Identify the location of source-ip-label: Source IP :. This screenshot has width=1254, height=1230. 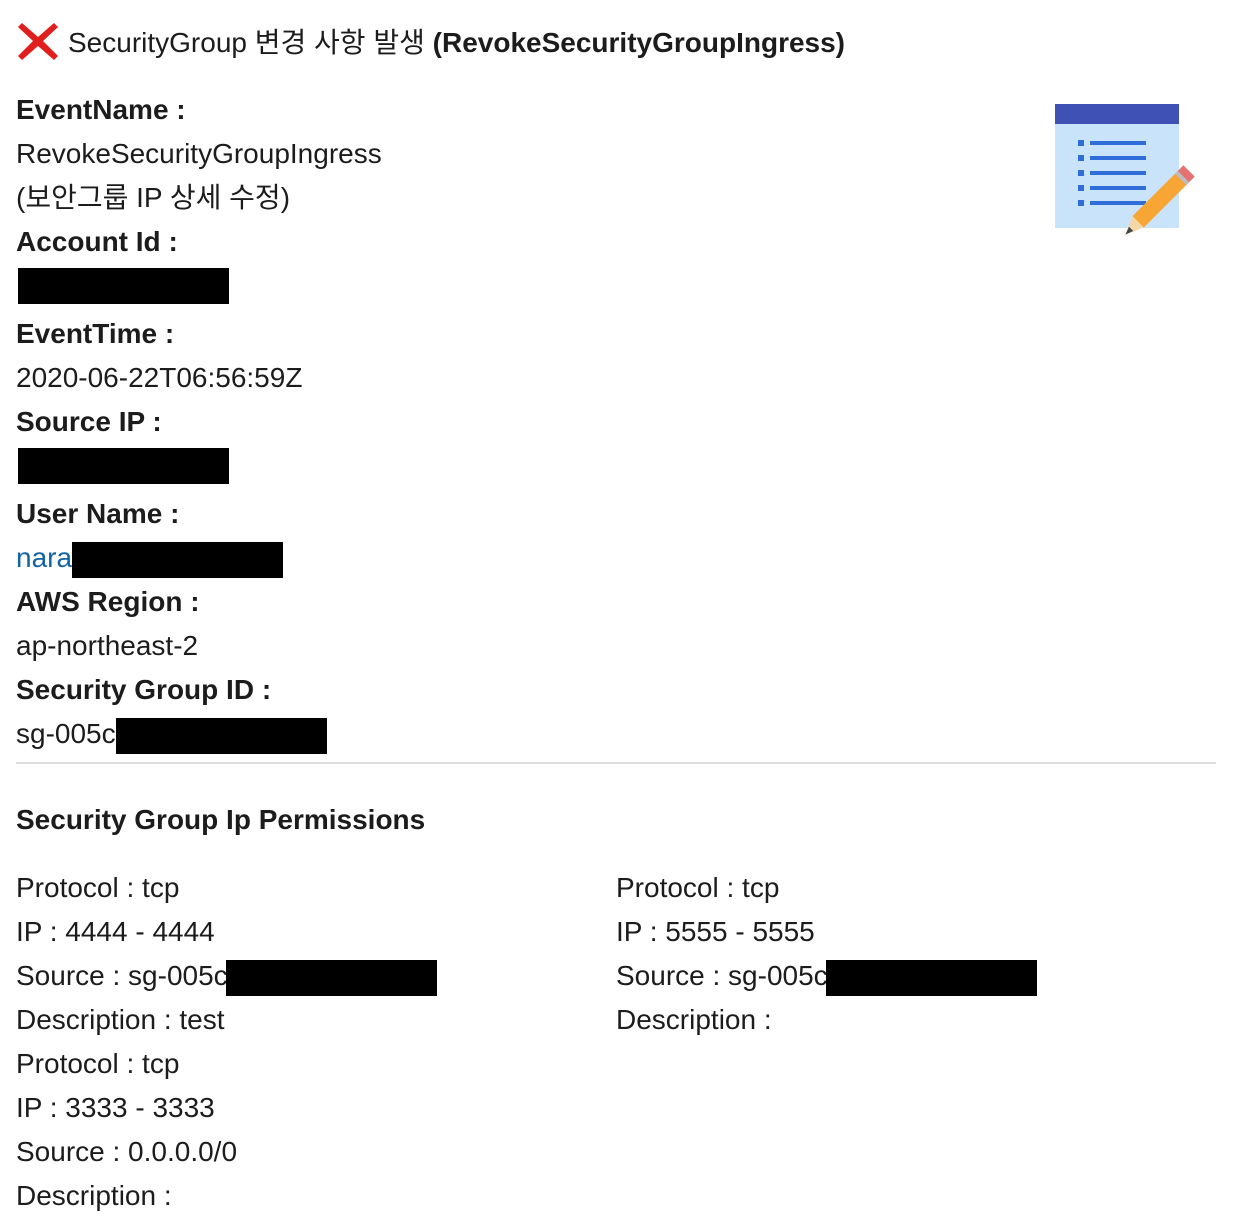
(89, 421).